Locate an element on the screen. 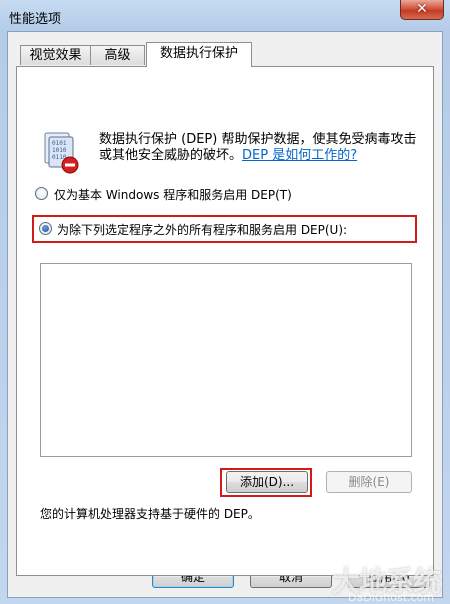 Image resolution: width=450 pixels, height=604 pixels. radio-dep-basic-label: 仅为基本 Windows 程序和服务启用 DEP(T) is located at coordinates (173, 194).